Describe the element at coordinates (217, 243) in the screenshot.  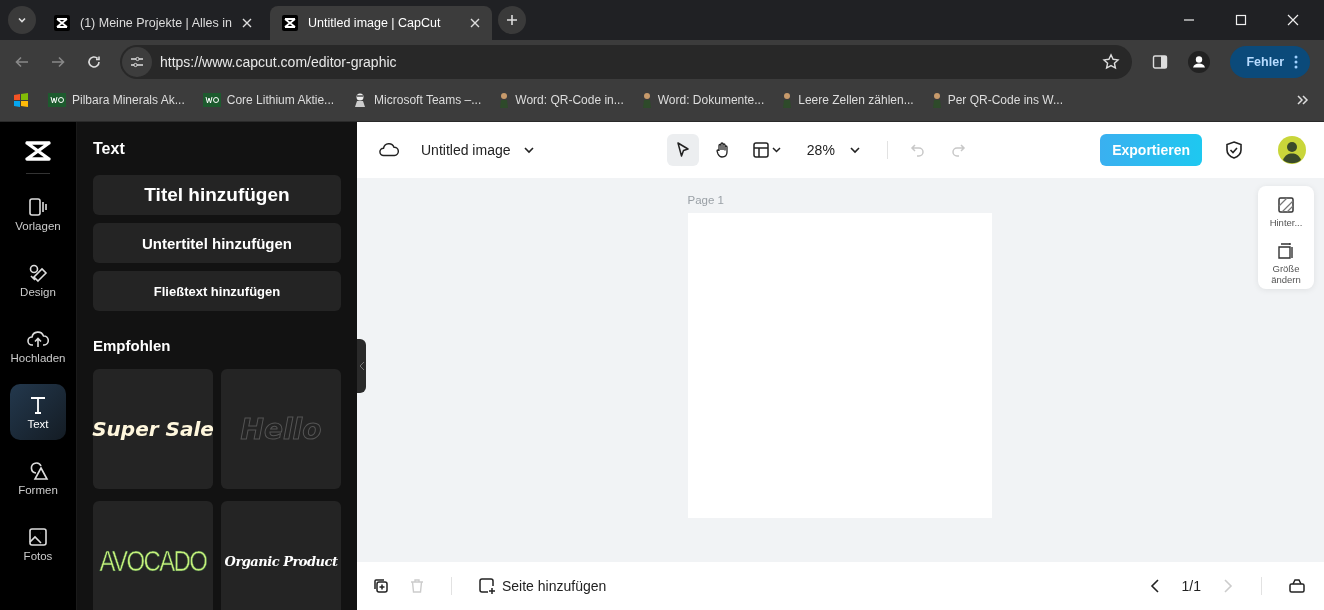
I see `add-subtitle-button: Untertitel hinzufügen` at that location.